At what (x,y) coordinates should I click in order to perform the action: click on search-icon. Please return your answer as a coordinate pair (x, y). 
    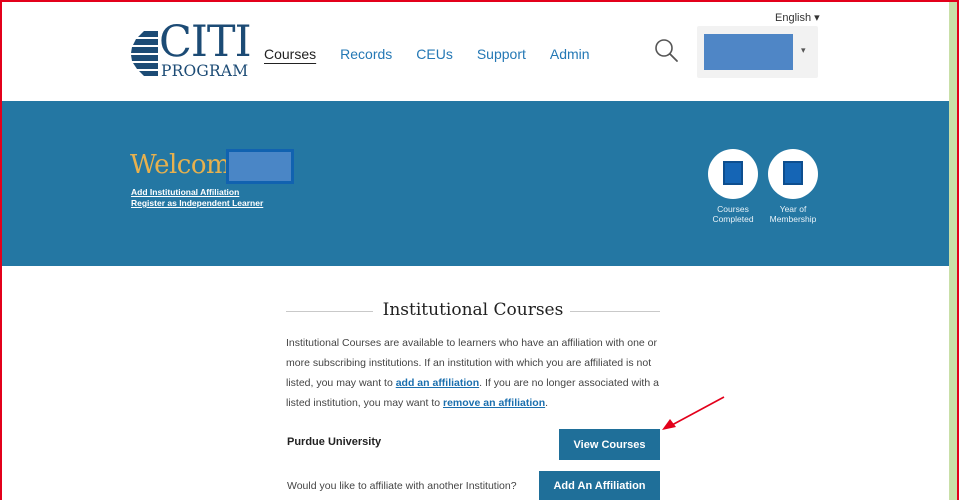
    Looking at the image, I should click on (666, 50).